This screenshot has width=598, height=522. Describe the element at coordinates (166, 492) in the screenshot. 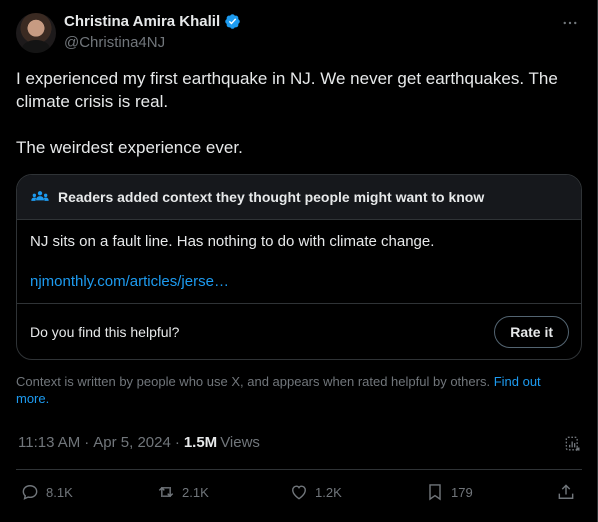

I see `repost-icon` at that location.